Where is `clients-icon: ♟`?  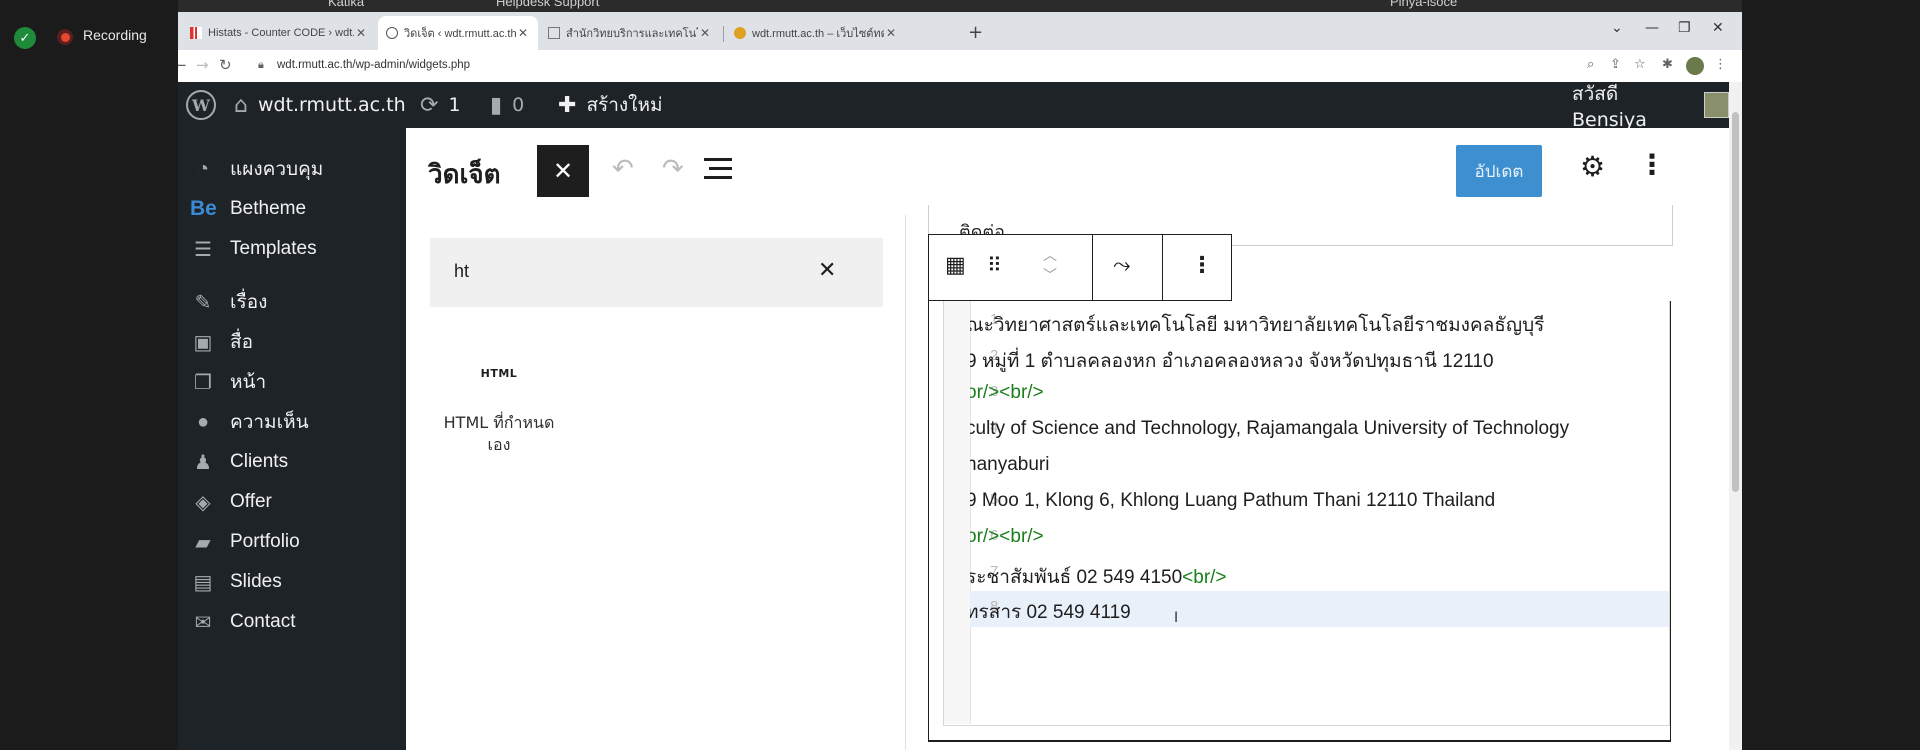 clients-icon: ♟ is located at coordinates (203, 462).